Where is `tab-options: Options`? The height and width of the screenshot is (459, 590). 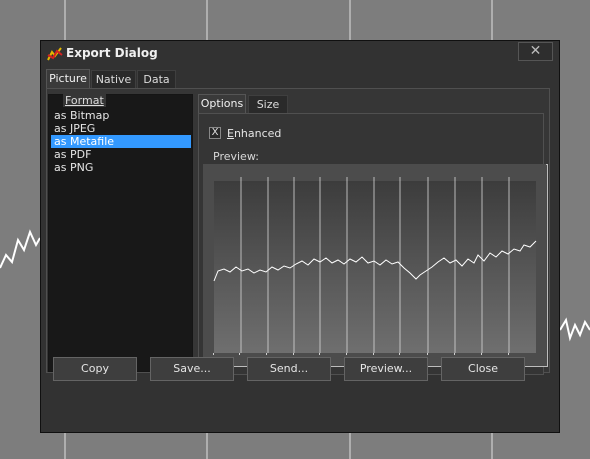 tab-options: Options is located at coordinates (222, 103).